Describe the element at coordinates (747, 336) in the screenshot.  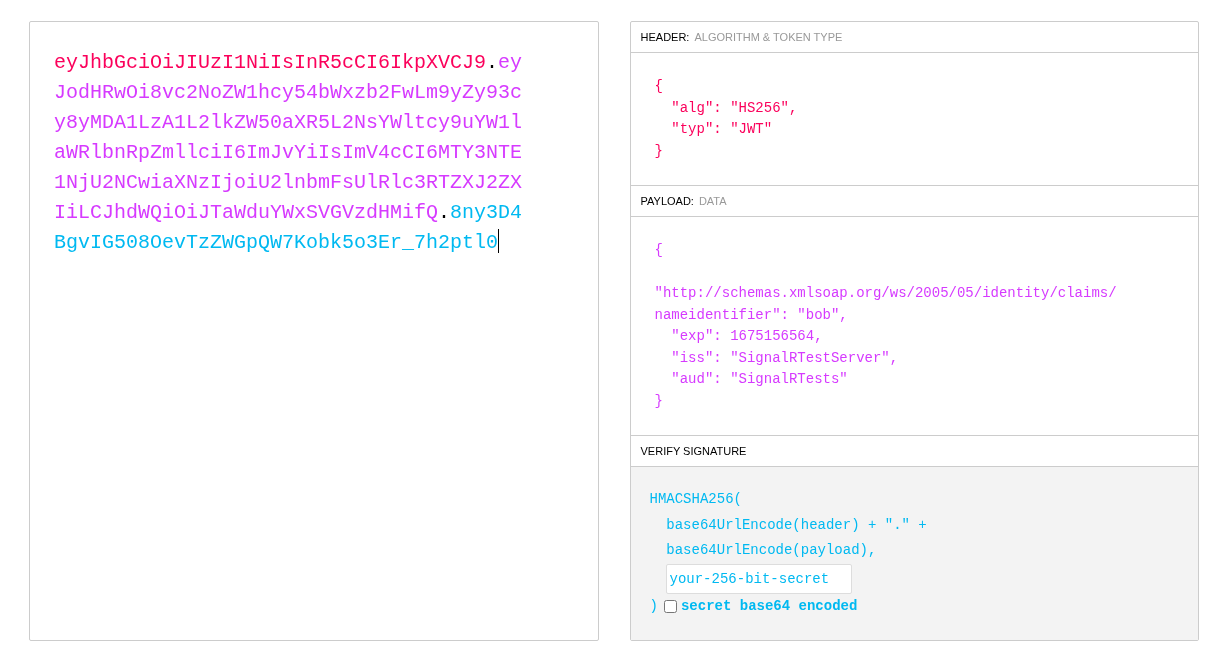
I see `code-line: "exp": 1675156564,` at that location.